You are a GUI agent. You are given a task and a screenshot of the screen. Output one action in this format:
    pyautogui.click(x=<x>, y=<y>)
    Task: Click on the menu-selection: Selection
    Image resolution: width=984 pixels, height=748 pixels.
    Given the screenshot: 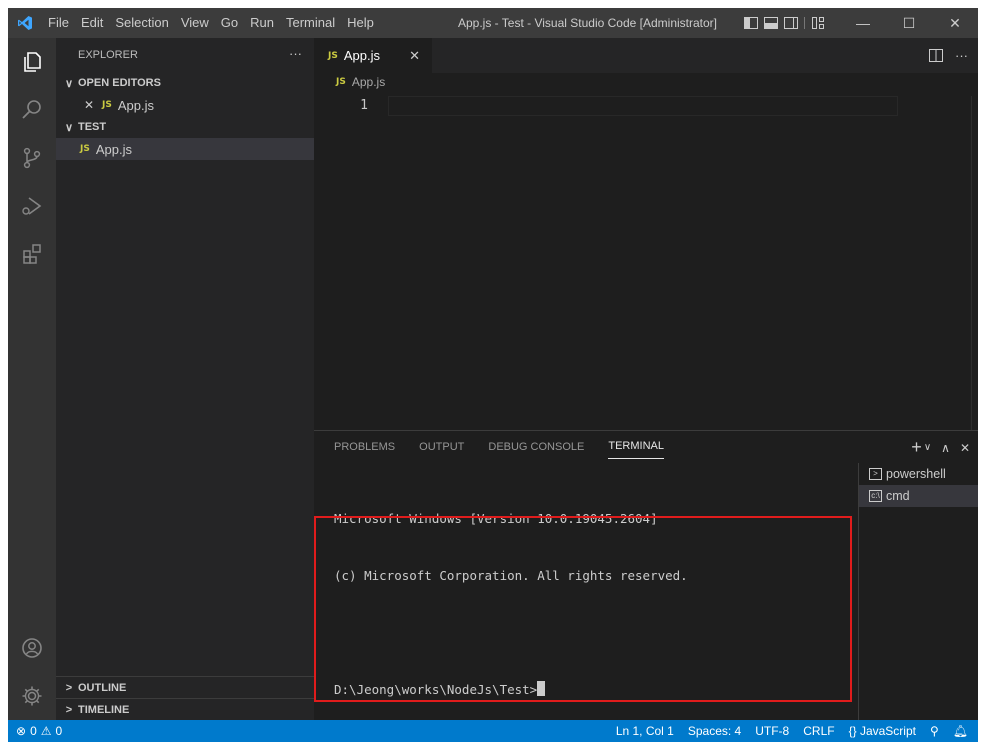 What is the action you would take?
    pyautogui.click(x=141, y=23)
    